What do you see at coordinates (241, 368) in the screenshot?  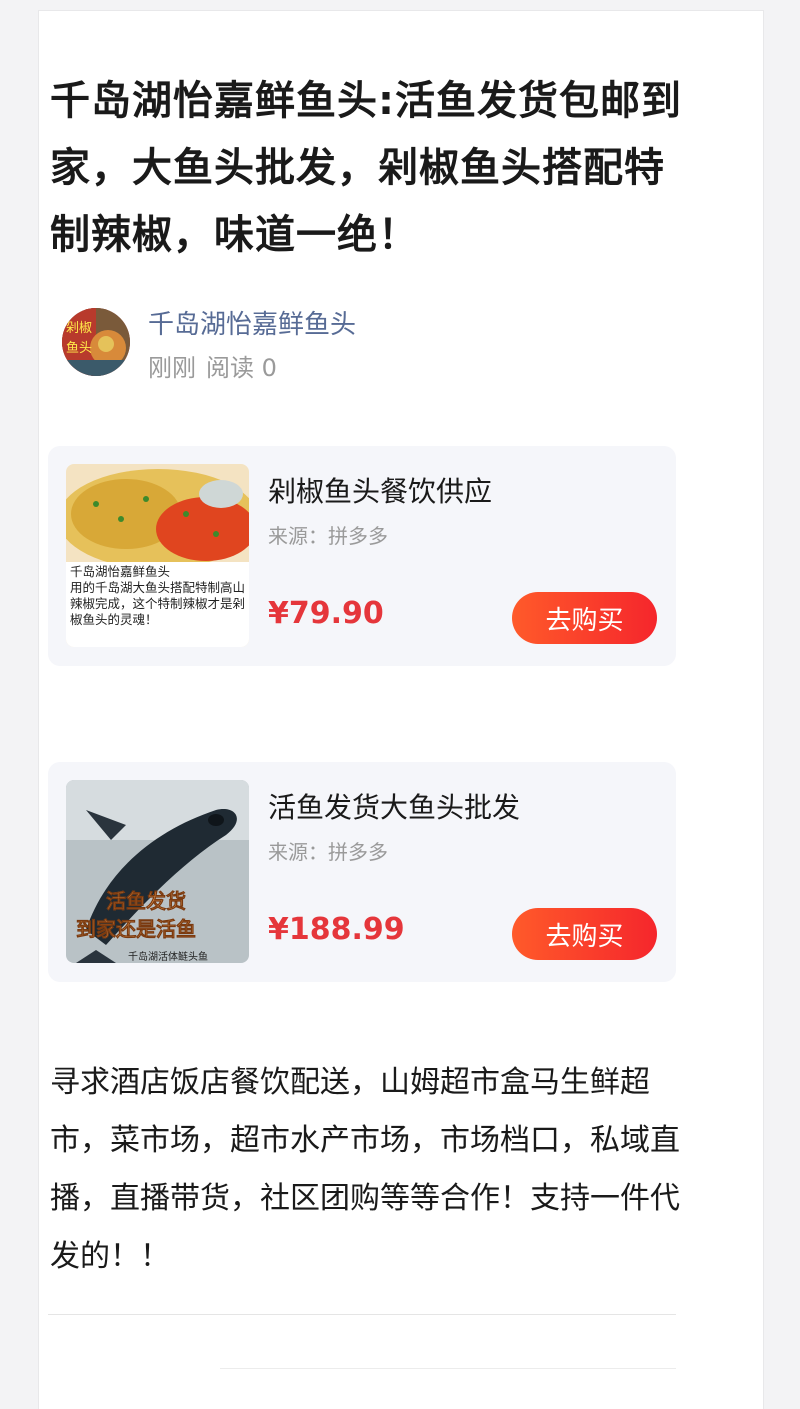 I see `read-count: 阅读 0` at bounding box center [241, 368].